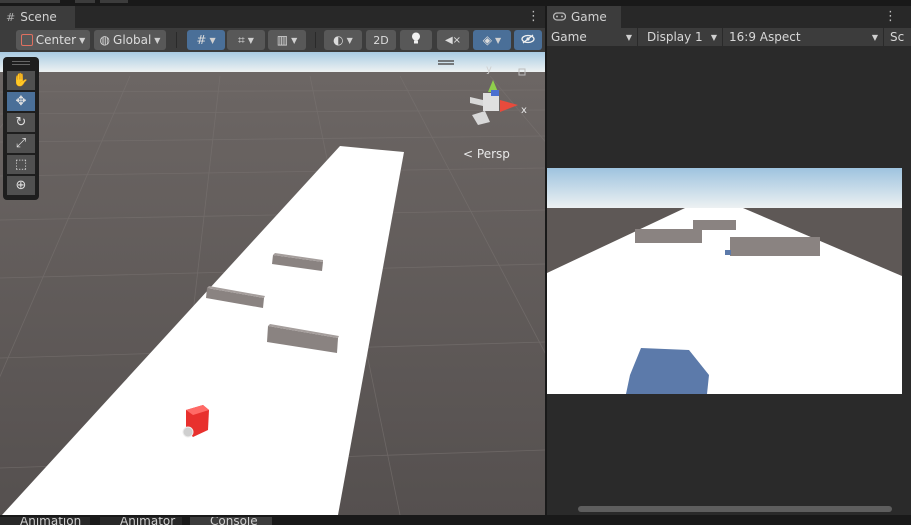 Image resolution: width=911 pixels, height=525 pixels. I want to click on grid-visibility-button: ▥ ▼, so click(287, 40).